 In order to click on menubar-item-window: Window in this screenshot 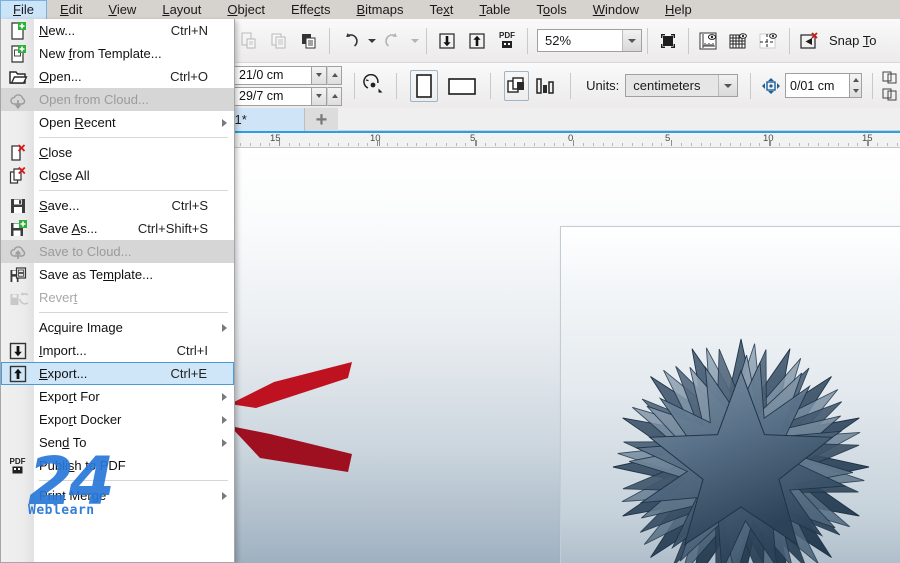, I will do `click(616, 9)`.